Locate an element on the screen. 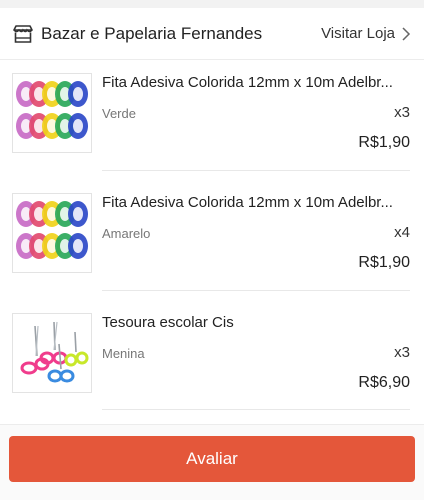 The width and height of the screenshot is (424, 500). product-variant: Menina is located at coordinates (123, 353).